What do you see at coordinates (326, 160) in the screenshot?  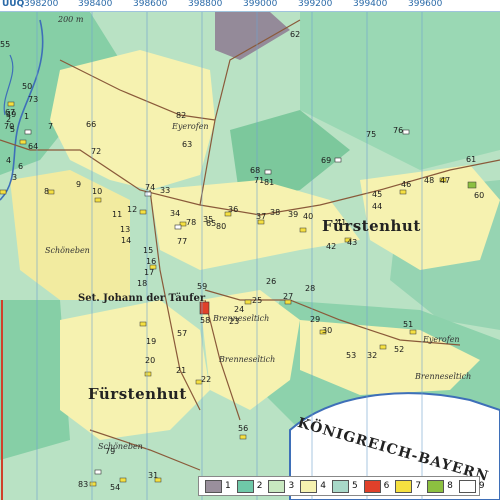 I see `parcel-number: 69` at bounding box center [326, 160].